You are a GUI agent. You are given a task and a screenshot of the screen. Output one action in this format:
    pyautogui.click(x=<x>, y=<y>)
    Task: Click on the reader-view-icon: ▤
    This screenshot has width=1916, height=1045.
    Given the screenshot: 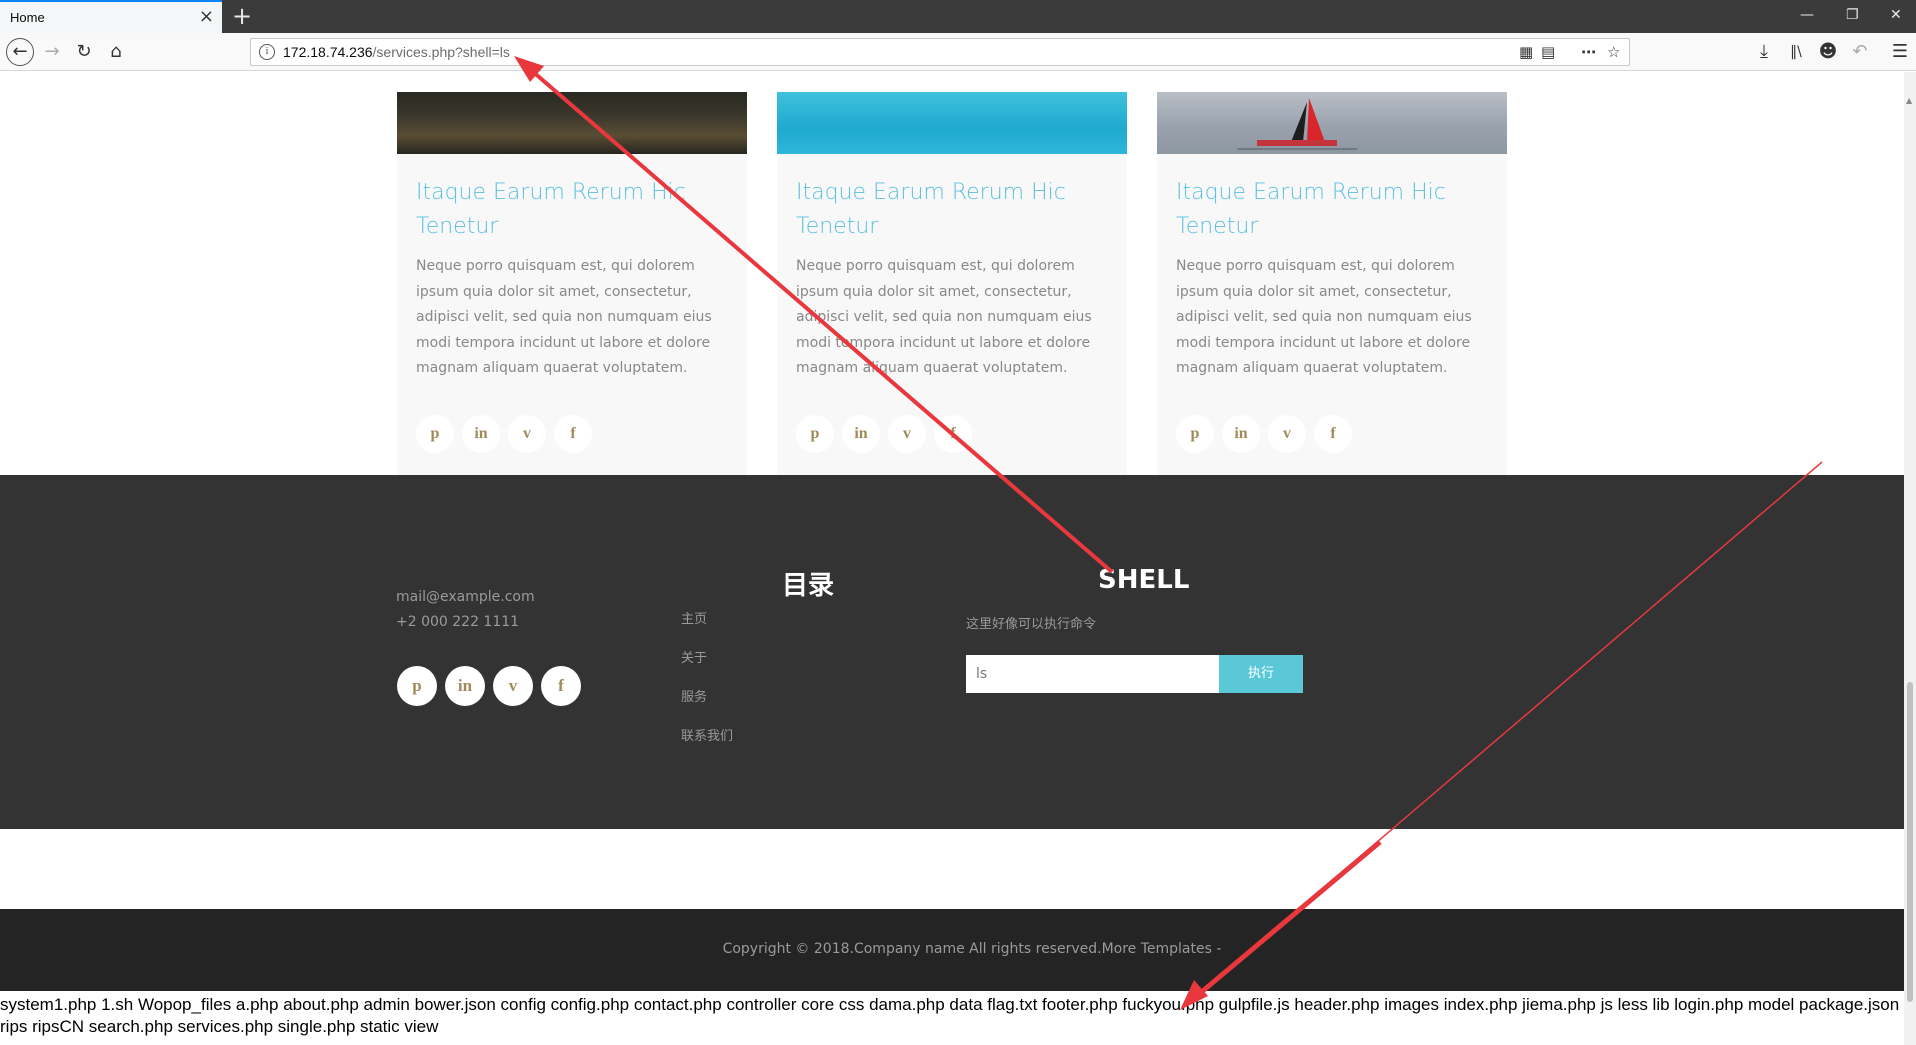 What is the action you would take?
    pyautogui.click(x=1548, y=52)
    